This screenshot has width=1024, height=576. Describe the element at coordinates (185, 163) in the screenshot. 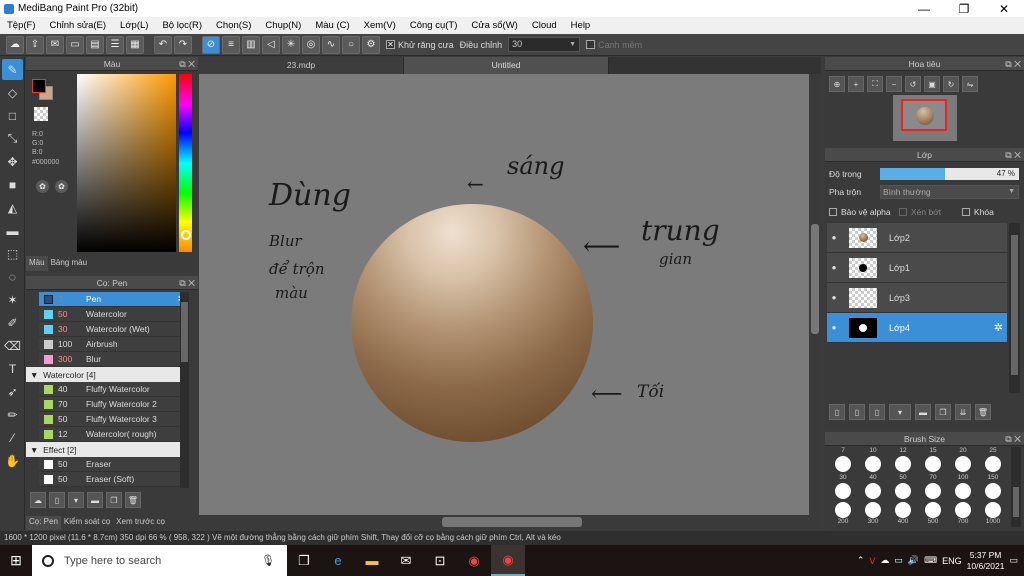

I see `hue-slider` at that location.